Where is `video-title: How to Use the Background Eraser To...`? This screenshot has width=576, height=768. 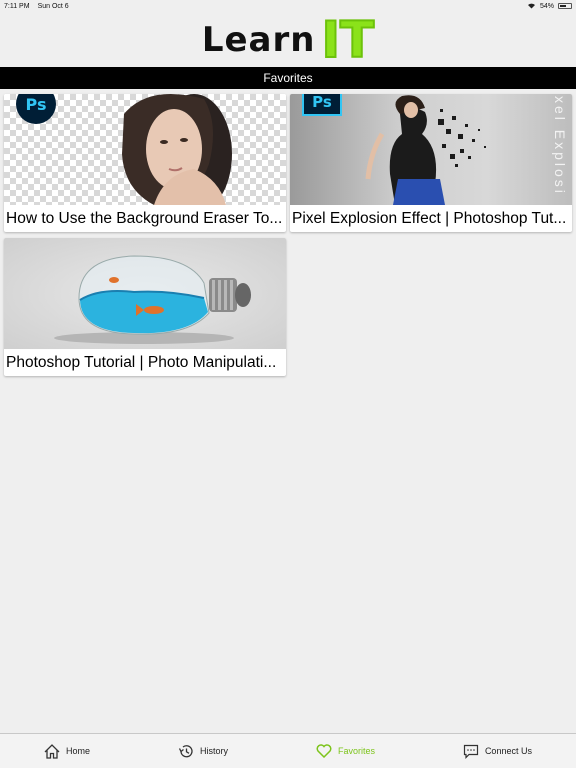
video-title: How to Use the Background Eraser To... is located at coordinates (144, 218).